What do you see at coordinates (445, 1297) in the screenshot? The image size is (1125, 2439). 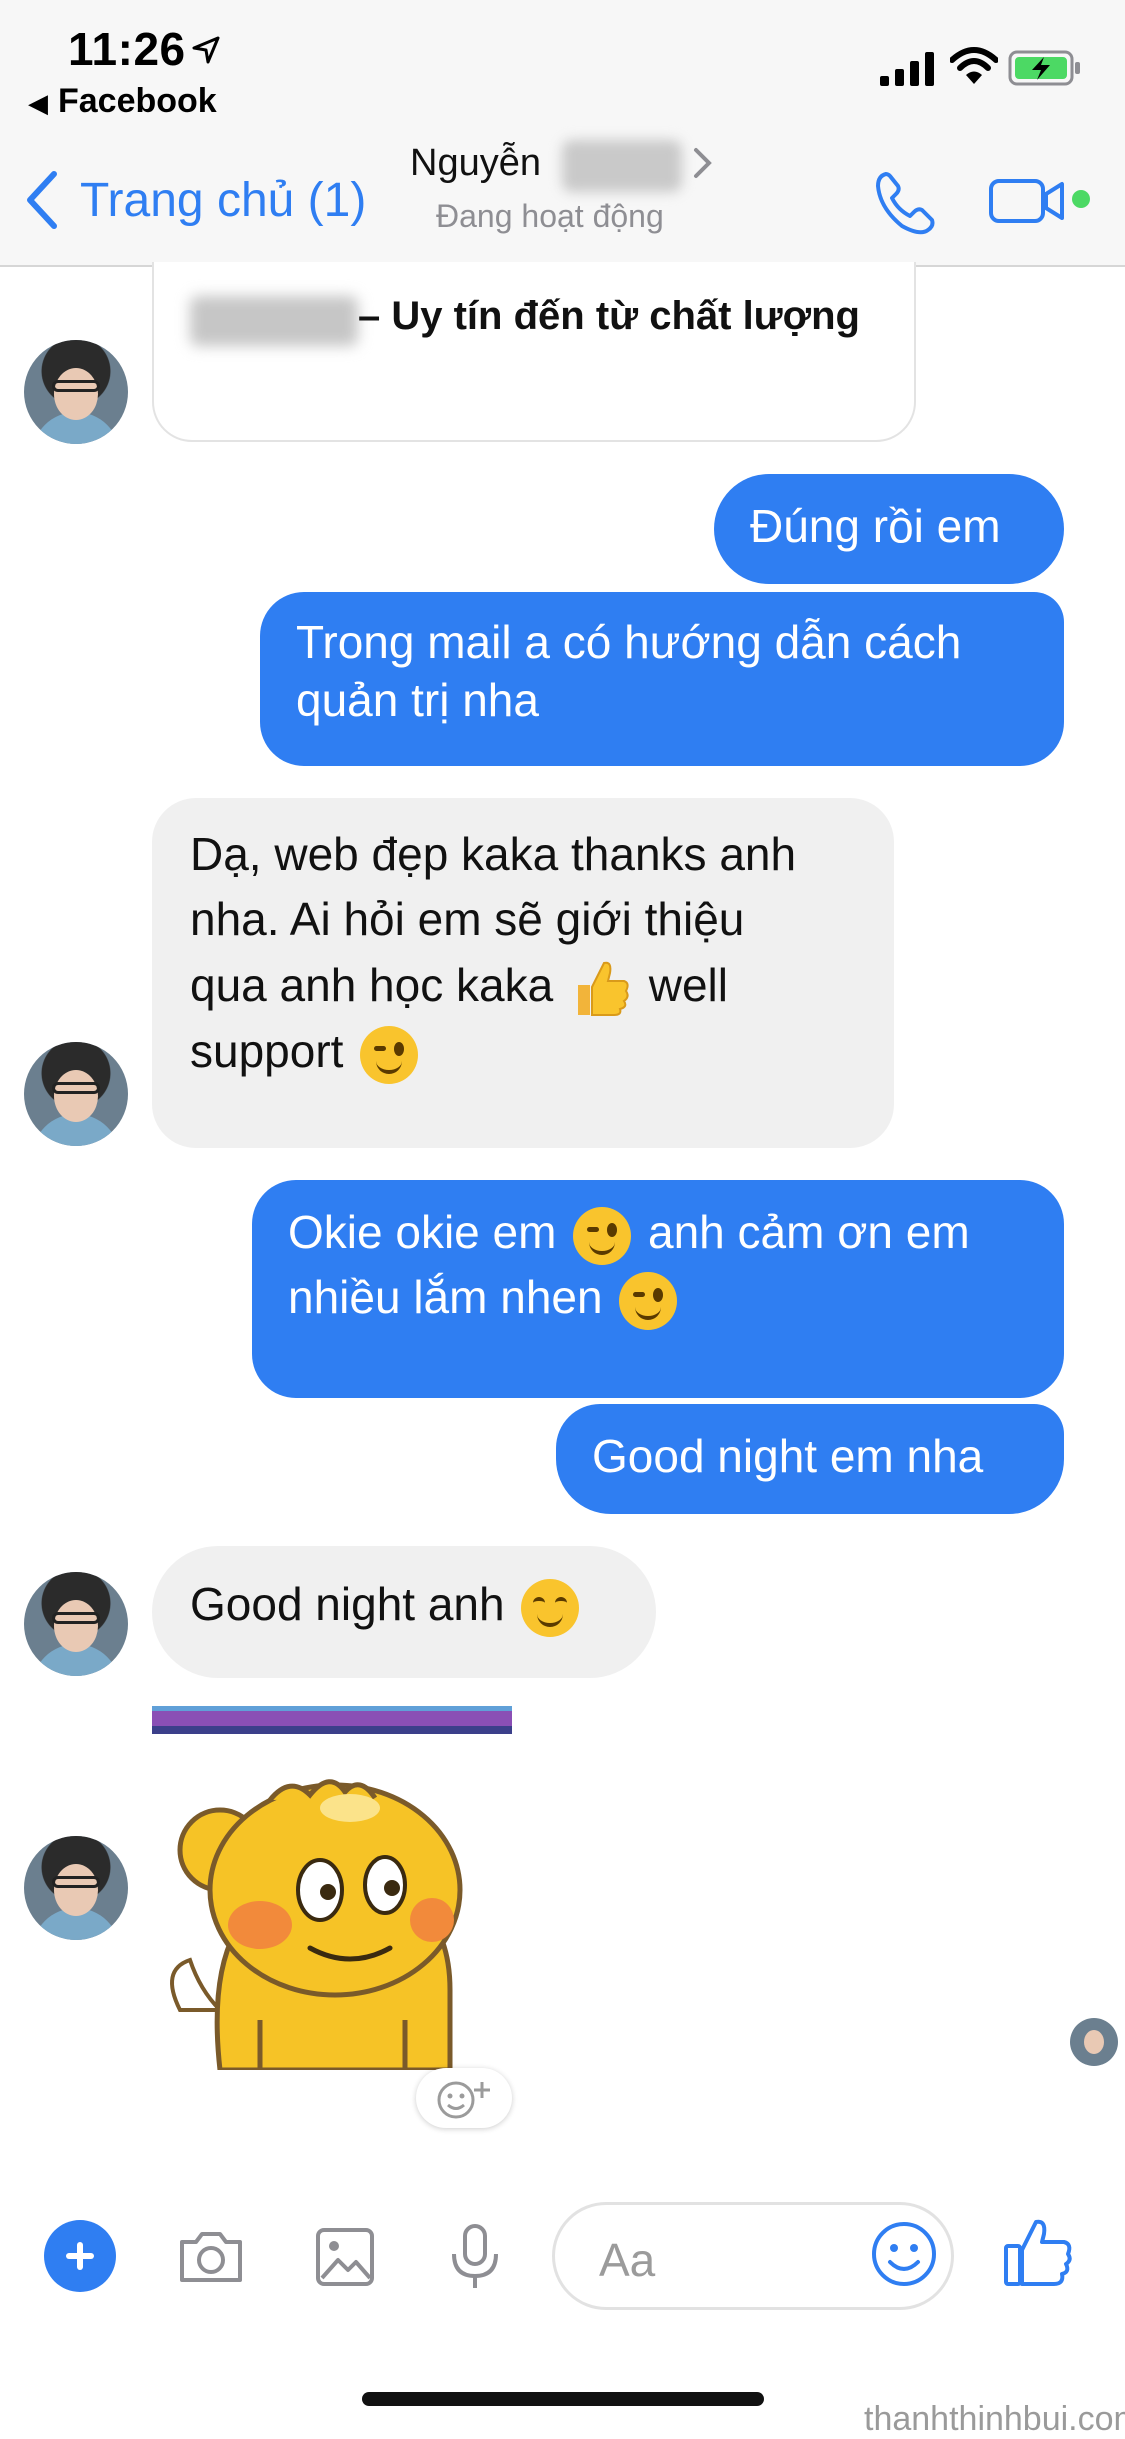 I see `message-text-line: nhiều lắm nhen` at bounding box center [445, 1297].